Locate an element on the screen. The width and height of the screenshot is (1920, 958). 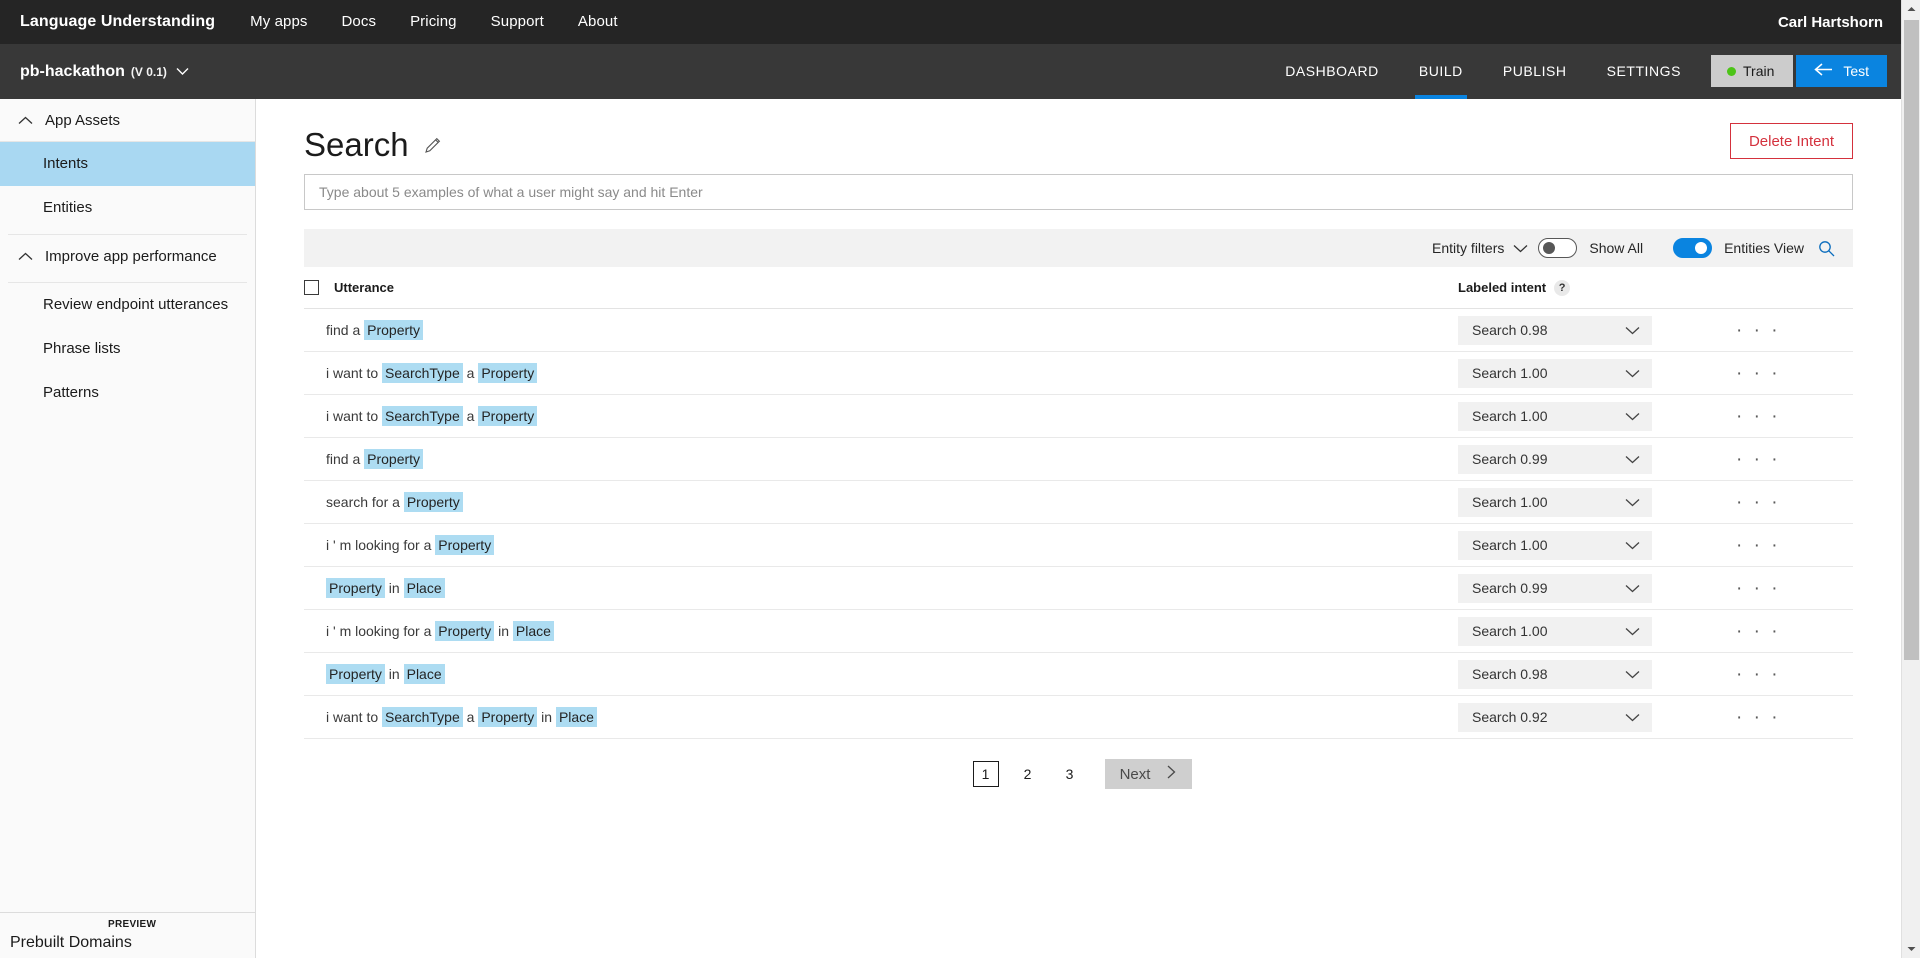
next-page-button: Next is located at coordinates (1148, 774).